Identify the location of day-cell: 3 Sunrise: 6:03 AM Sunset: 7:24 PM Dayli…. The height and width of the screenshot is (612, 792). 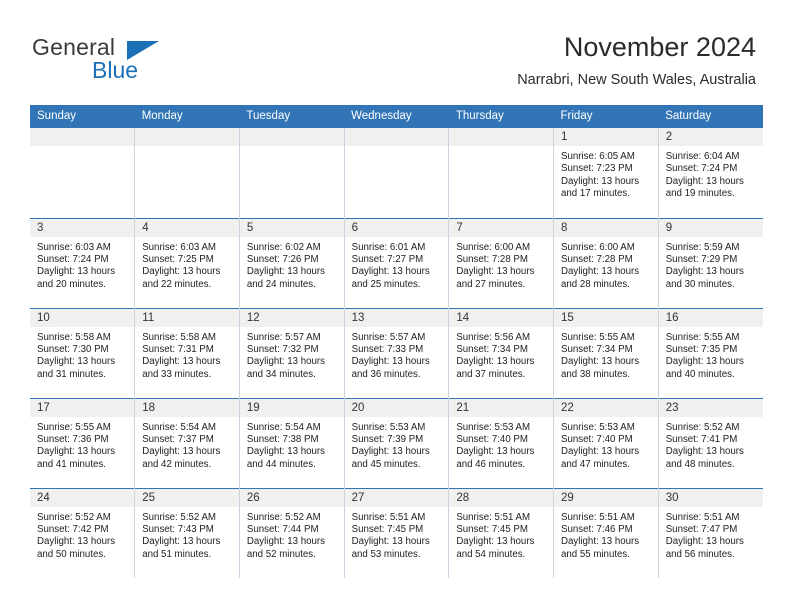
(83, 262).